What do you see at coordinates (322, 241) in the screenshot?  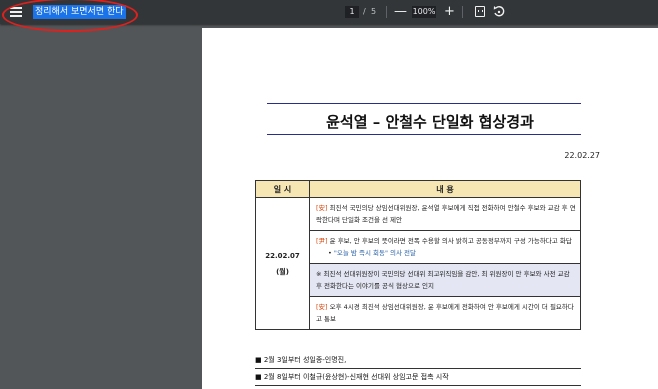 I see `entry-tag: [尹]` at bounding box center [322, 241].